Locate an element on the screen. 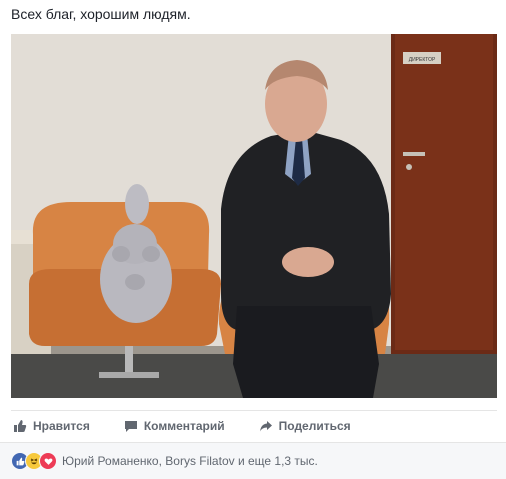 The image size is (506, 479). share-button: Поделиться is located at coordinates (305, 426).